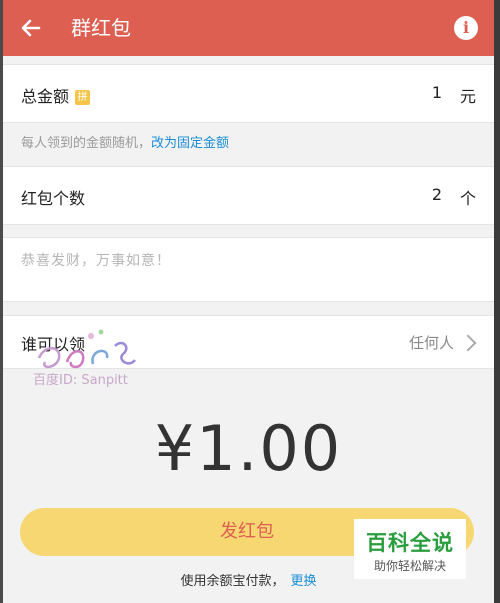  What do you see at coordinates (467, 198) in the screenshot?
I see `packet-count-unit: 个` at bounding box center [467, 198].